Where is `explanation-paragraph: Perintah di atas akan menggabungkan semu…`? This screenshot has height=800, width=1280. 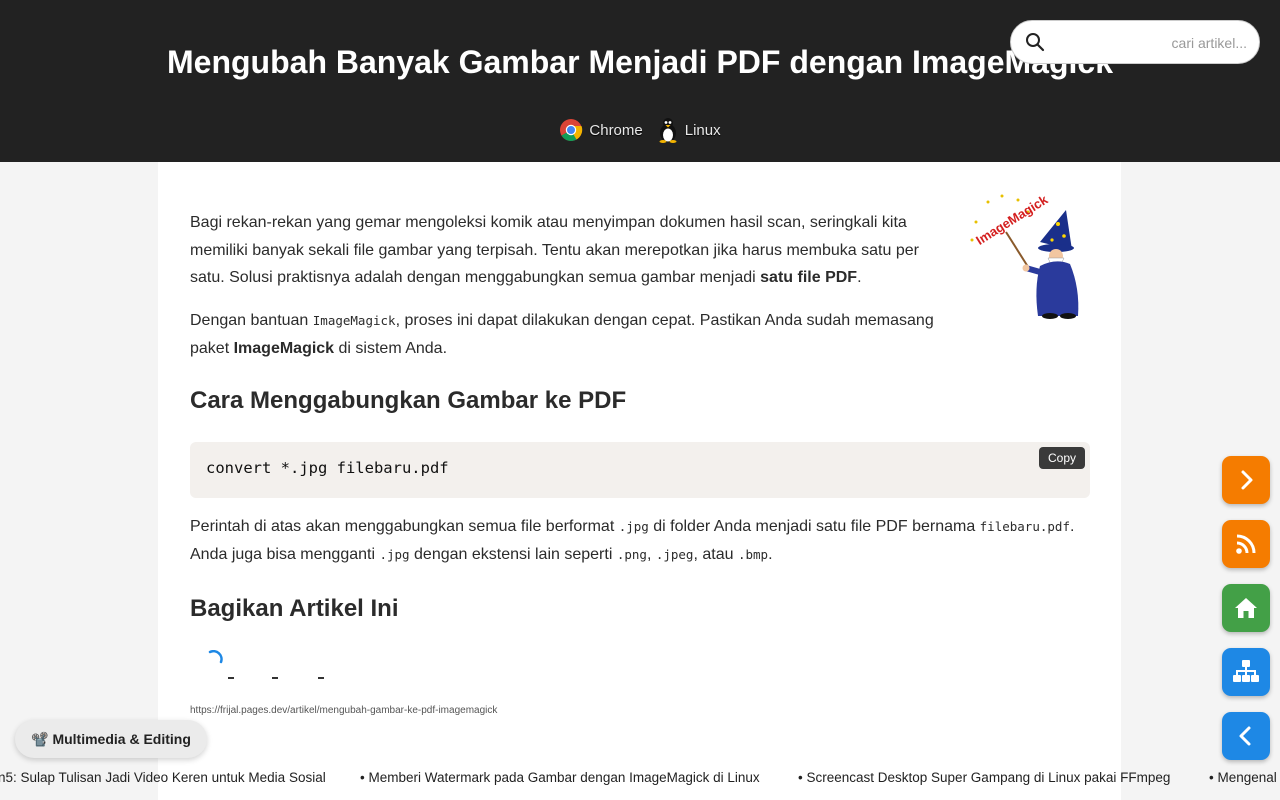
explanation-paragraph: Perintah di atas akan menggabungkan semu… is located at coordinates (640, 540).